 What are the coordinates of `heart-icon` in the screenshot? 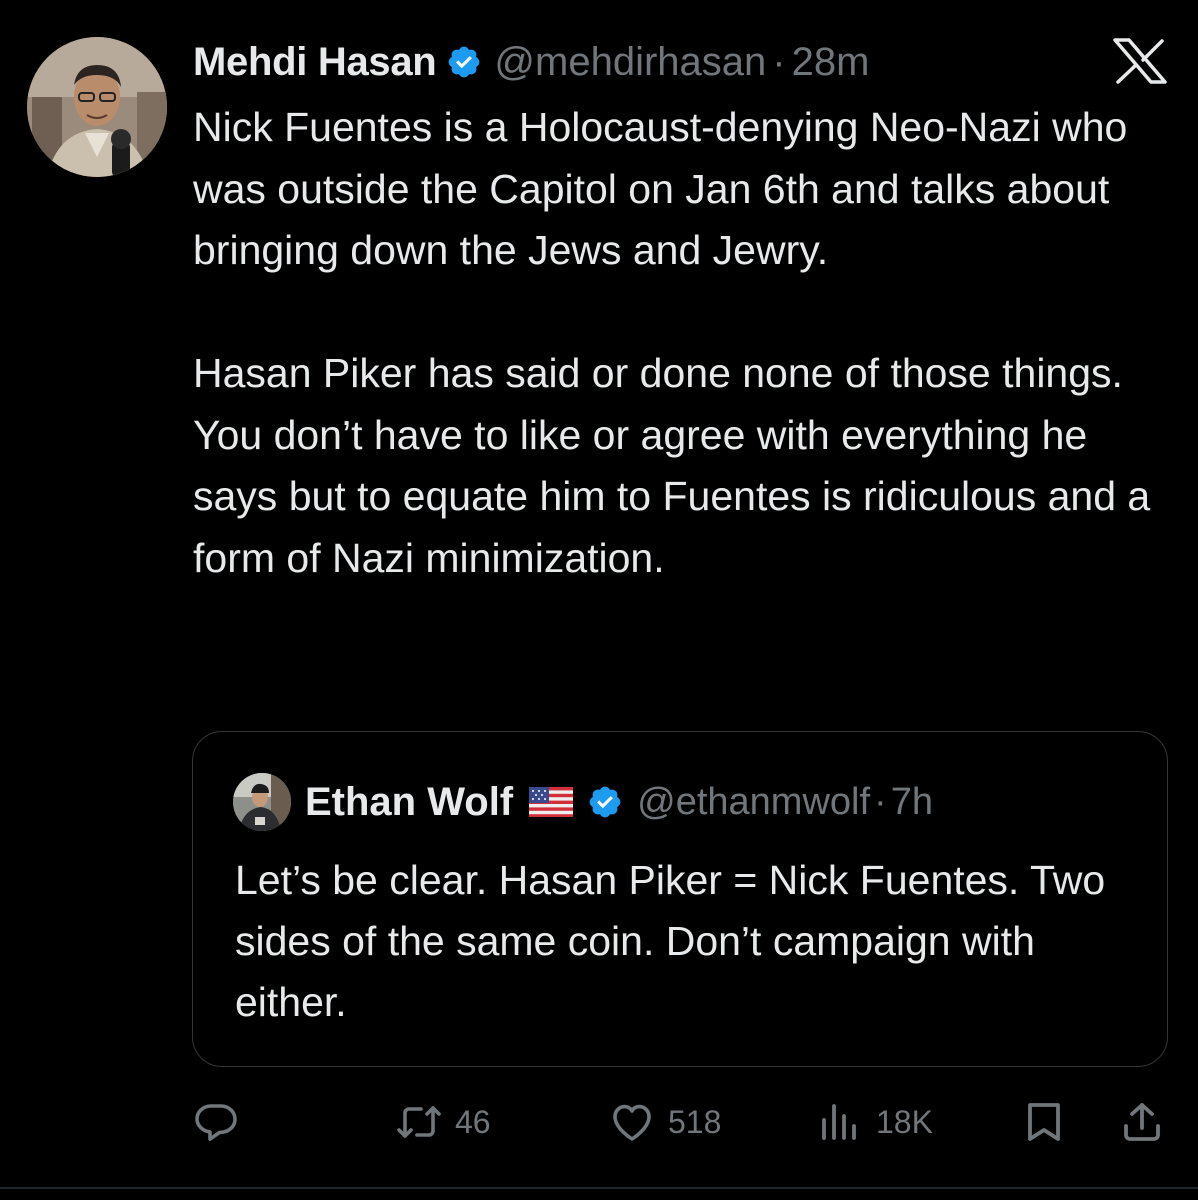 It's located at (632, 1122).